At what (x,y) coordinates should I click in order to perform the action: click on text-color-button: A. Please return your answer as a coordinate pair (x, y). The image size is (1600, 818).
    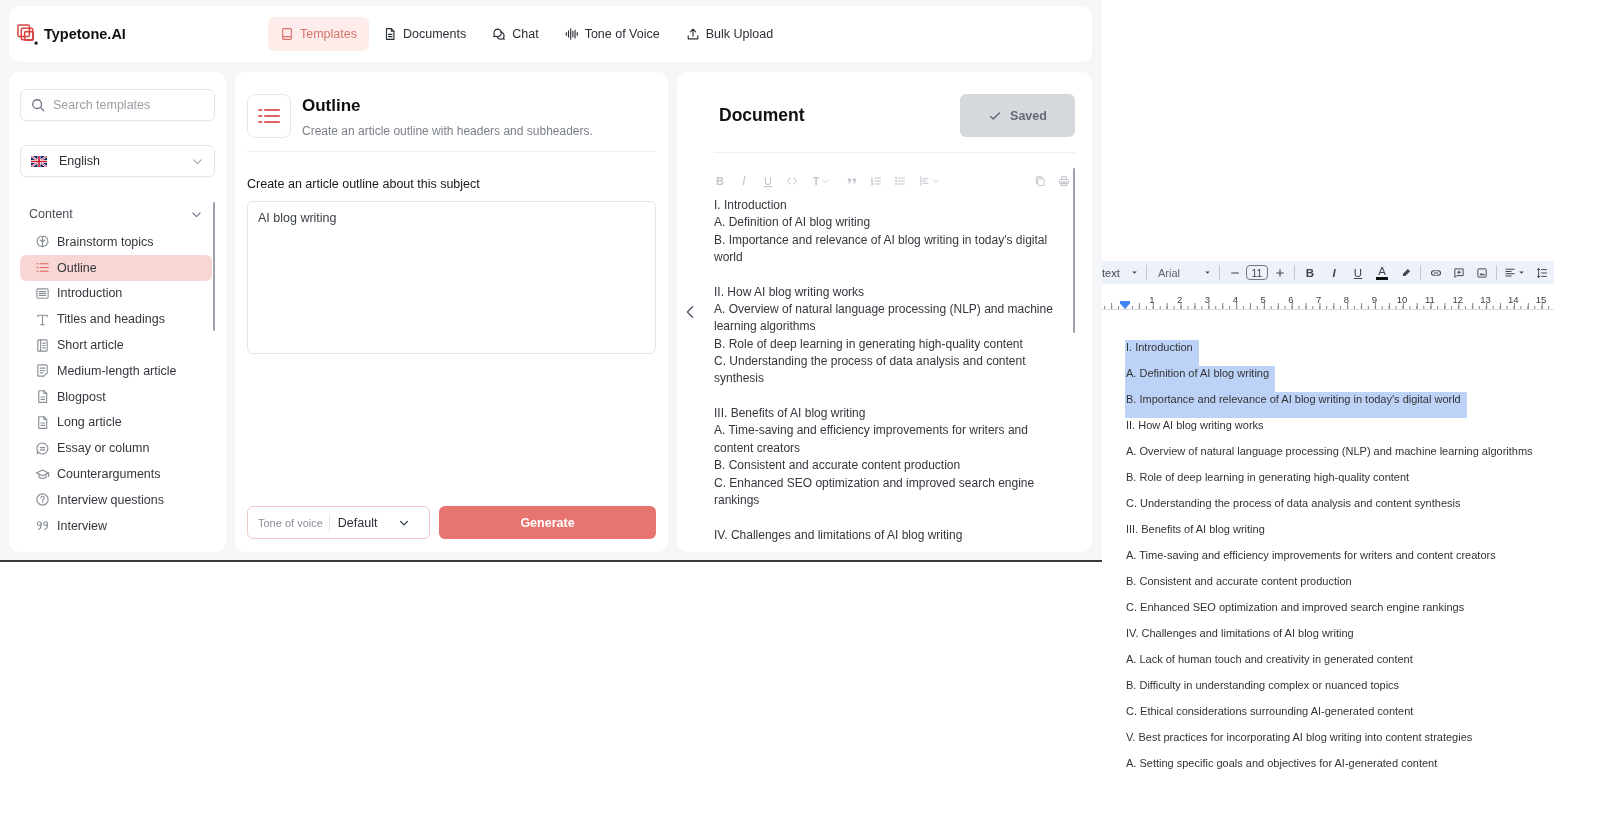
    Looking at the image, I should click on (1382, 272).